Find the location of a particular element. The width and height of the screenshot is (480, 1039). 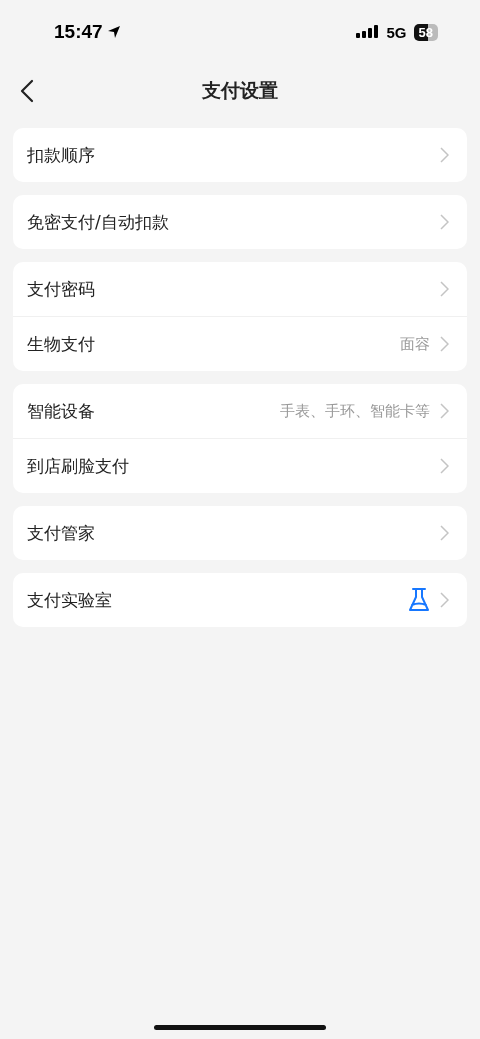

row-label: 支付管家 is located at coordinates (61, 533).